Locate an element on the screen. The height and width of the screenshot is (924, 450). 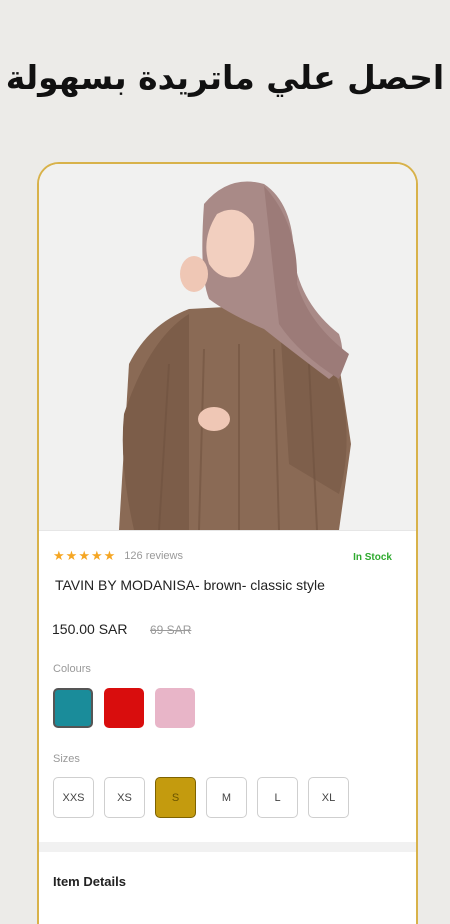
size-option-s: S is located at coordinates (175, 797).